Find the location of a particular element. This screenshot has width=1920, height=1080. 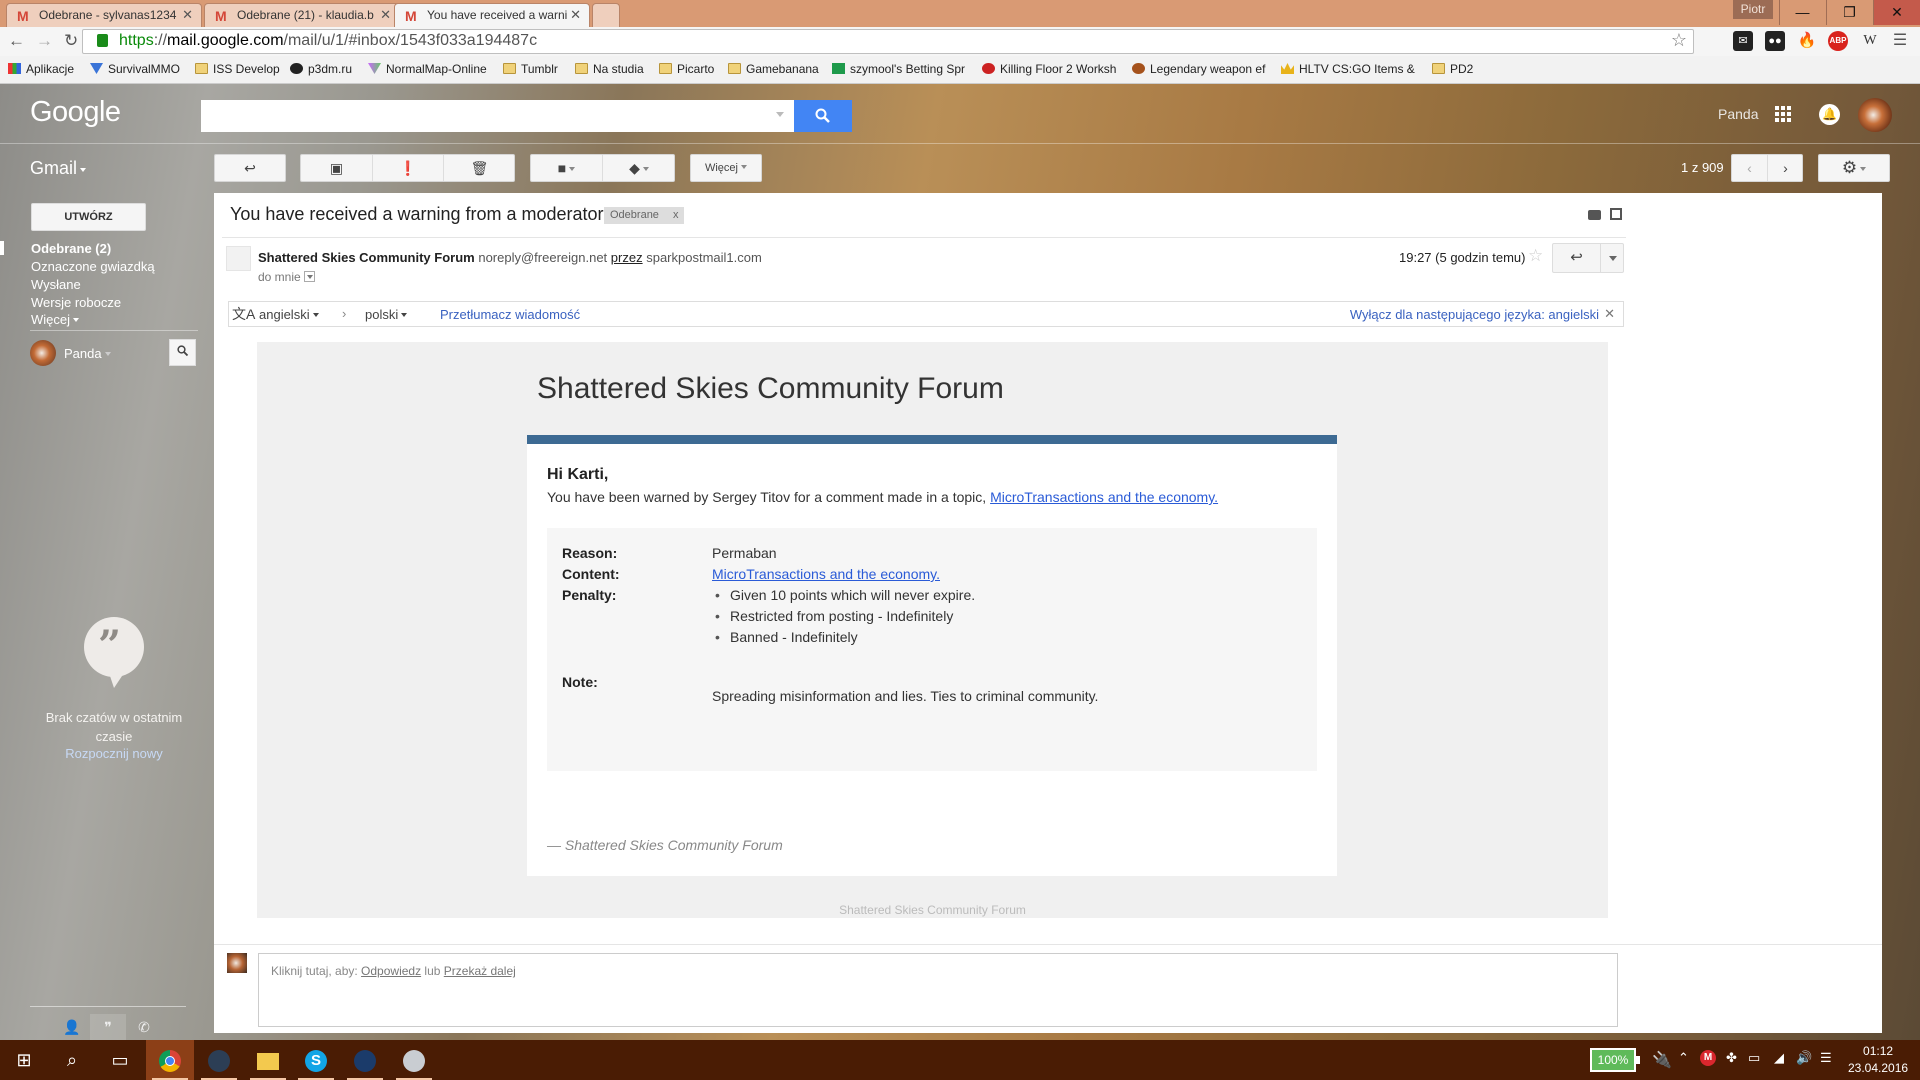

topic-link: MicroTransactions and the economy. is located at coordinates (1104, 497).